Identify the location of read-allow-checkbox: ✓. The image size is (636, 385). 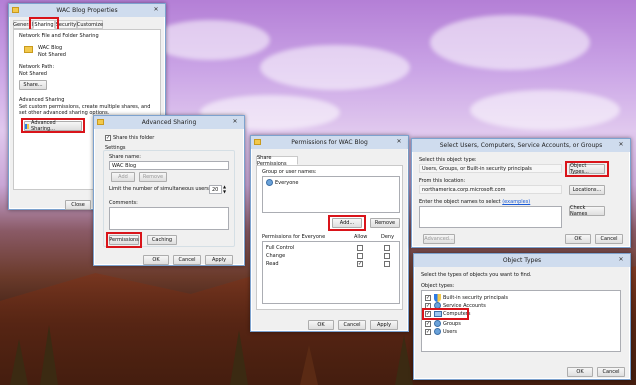
(360, 264).